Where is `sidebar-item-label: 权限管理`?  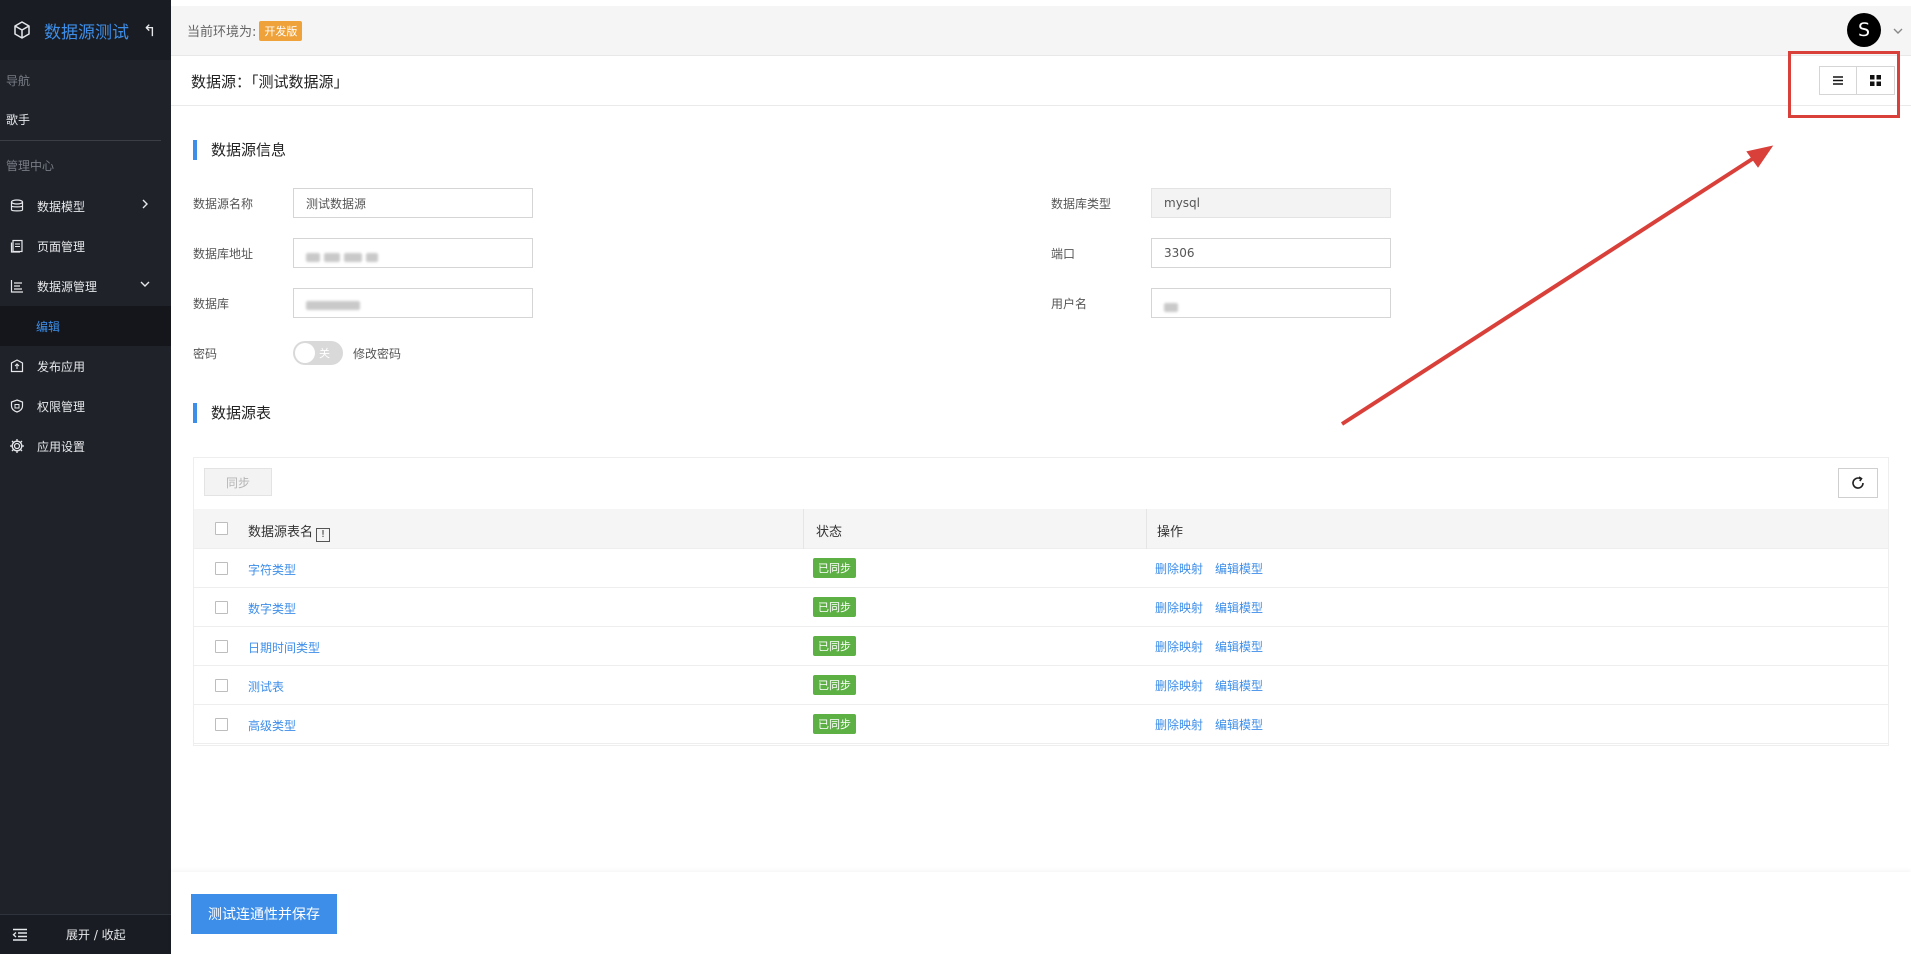 sidebar-item-label: 权限管理 is located at coordinates (61, 406).